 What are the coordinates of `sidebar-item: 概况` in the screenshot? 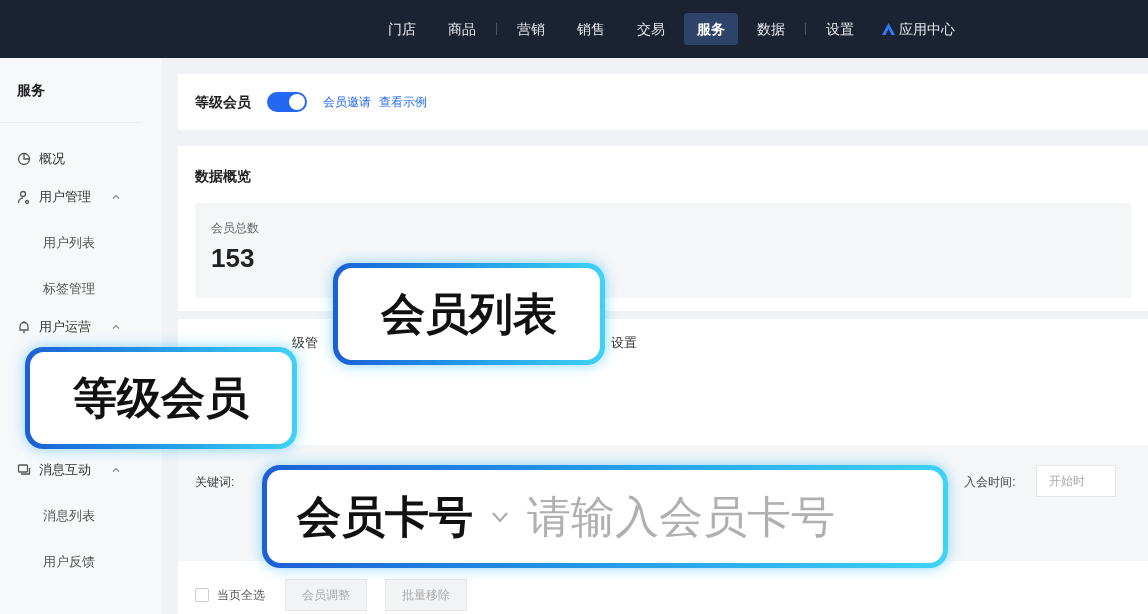 It's located at (60, 159).